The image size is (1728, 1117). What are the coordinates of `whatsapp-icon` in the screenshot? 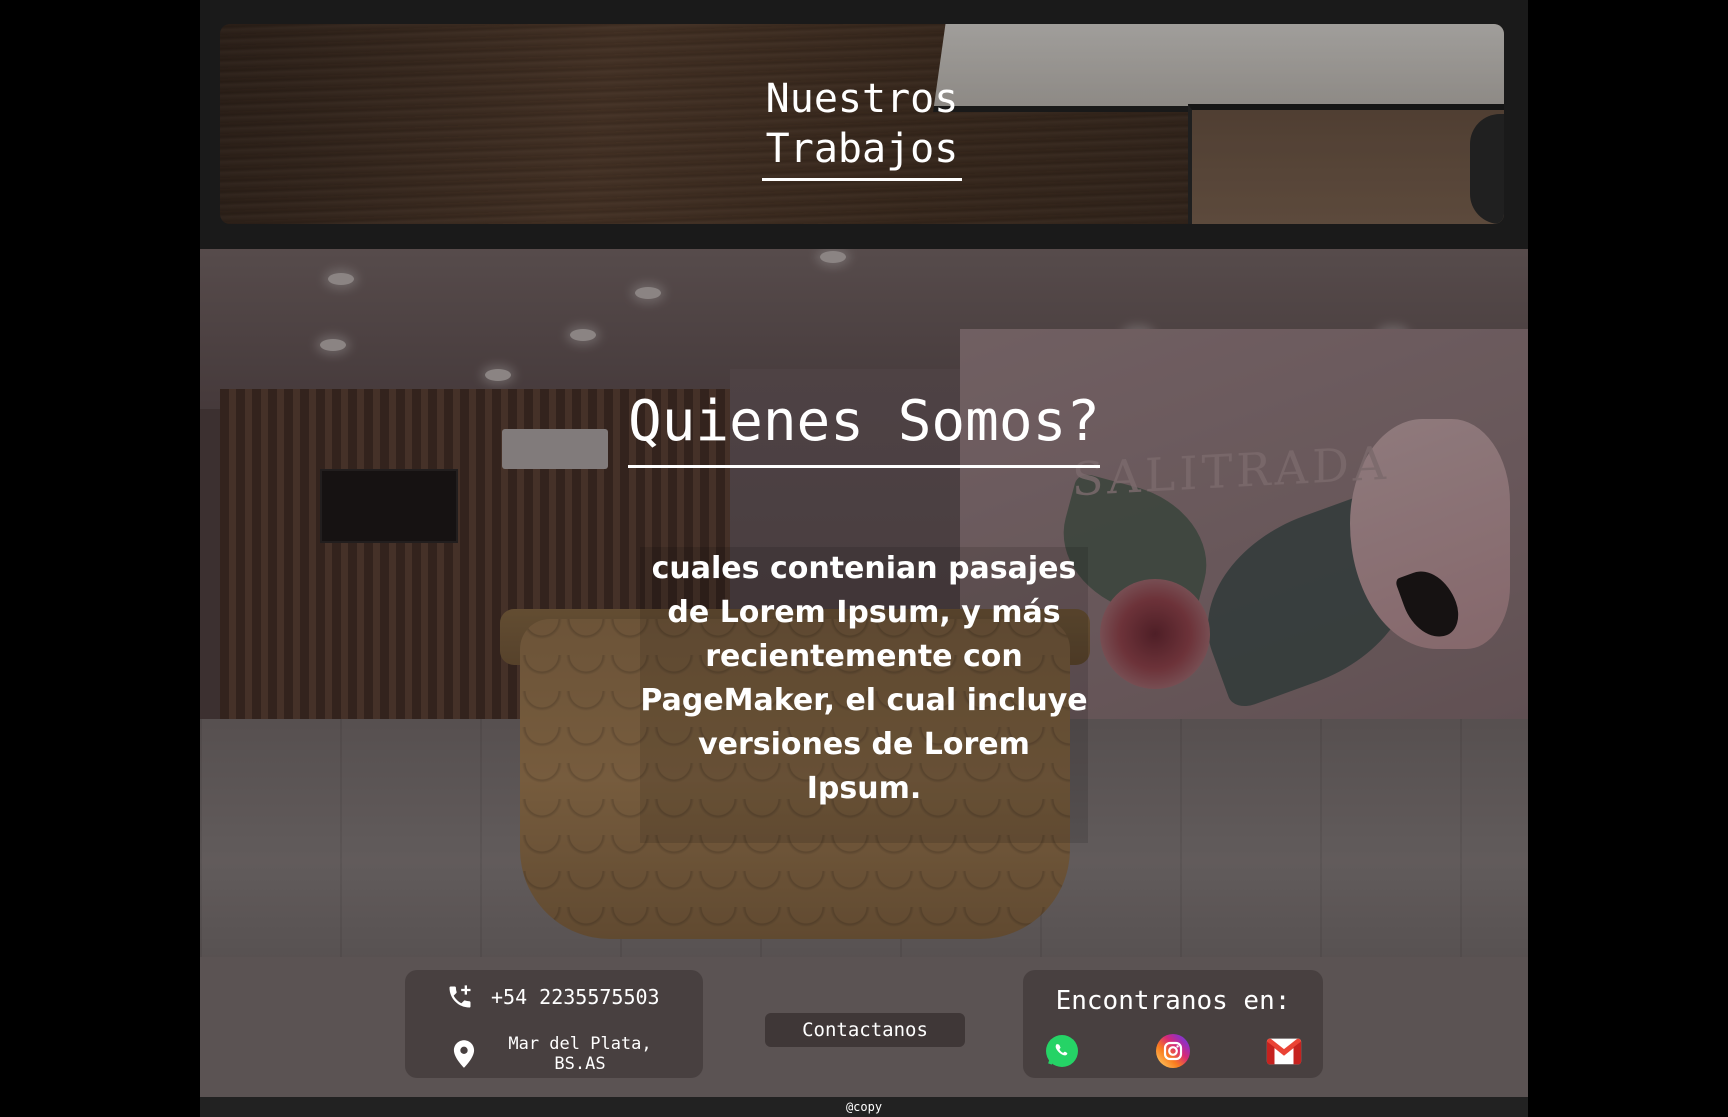 It's located at (1062, 1051).